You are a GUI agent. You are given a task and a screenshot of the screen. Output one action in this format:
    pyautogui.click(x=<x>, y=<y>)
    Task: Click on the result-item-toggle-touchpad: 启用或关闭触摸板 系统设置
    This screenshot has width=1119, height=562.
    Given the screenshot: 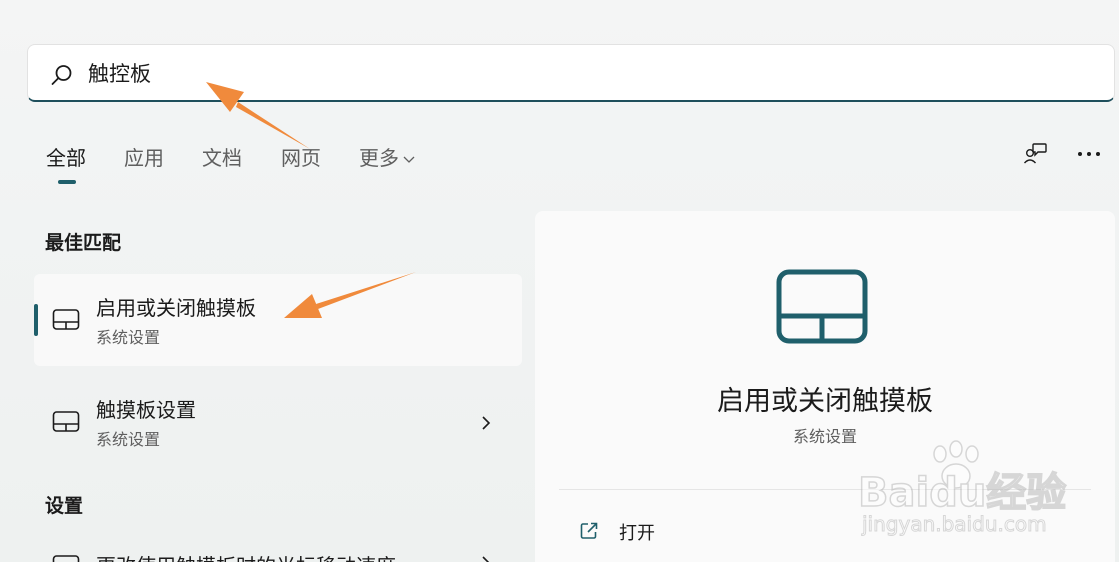 What is the action you would take?
    pyautogui.click(x=278, y=320)
    